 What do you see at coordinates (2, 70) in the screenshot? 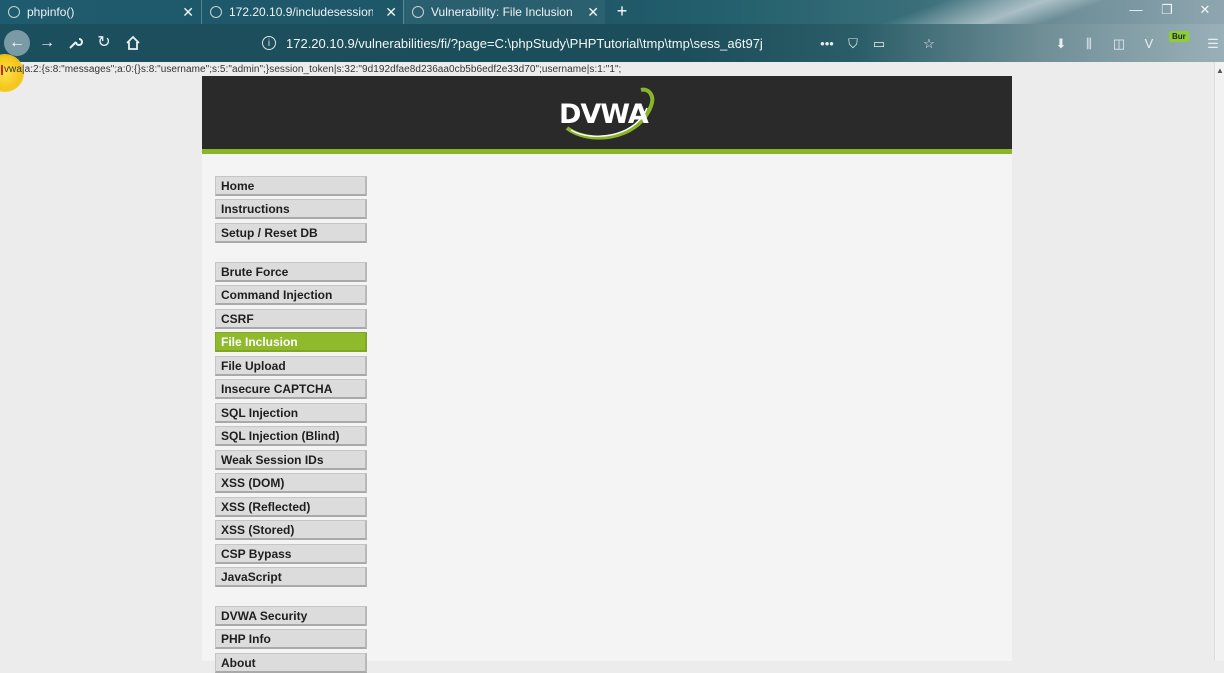
I see `text-caret` at bounding box center [2, 70].